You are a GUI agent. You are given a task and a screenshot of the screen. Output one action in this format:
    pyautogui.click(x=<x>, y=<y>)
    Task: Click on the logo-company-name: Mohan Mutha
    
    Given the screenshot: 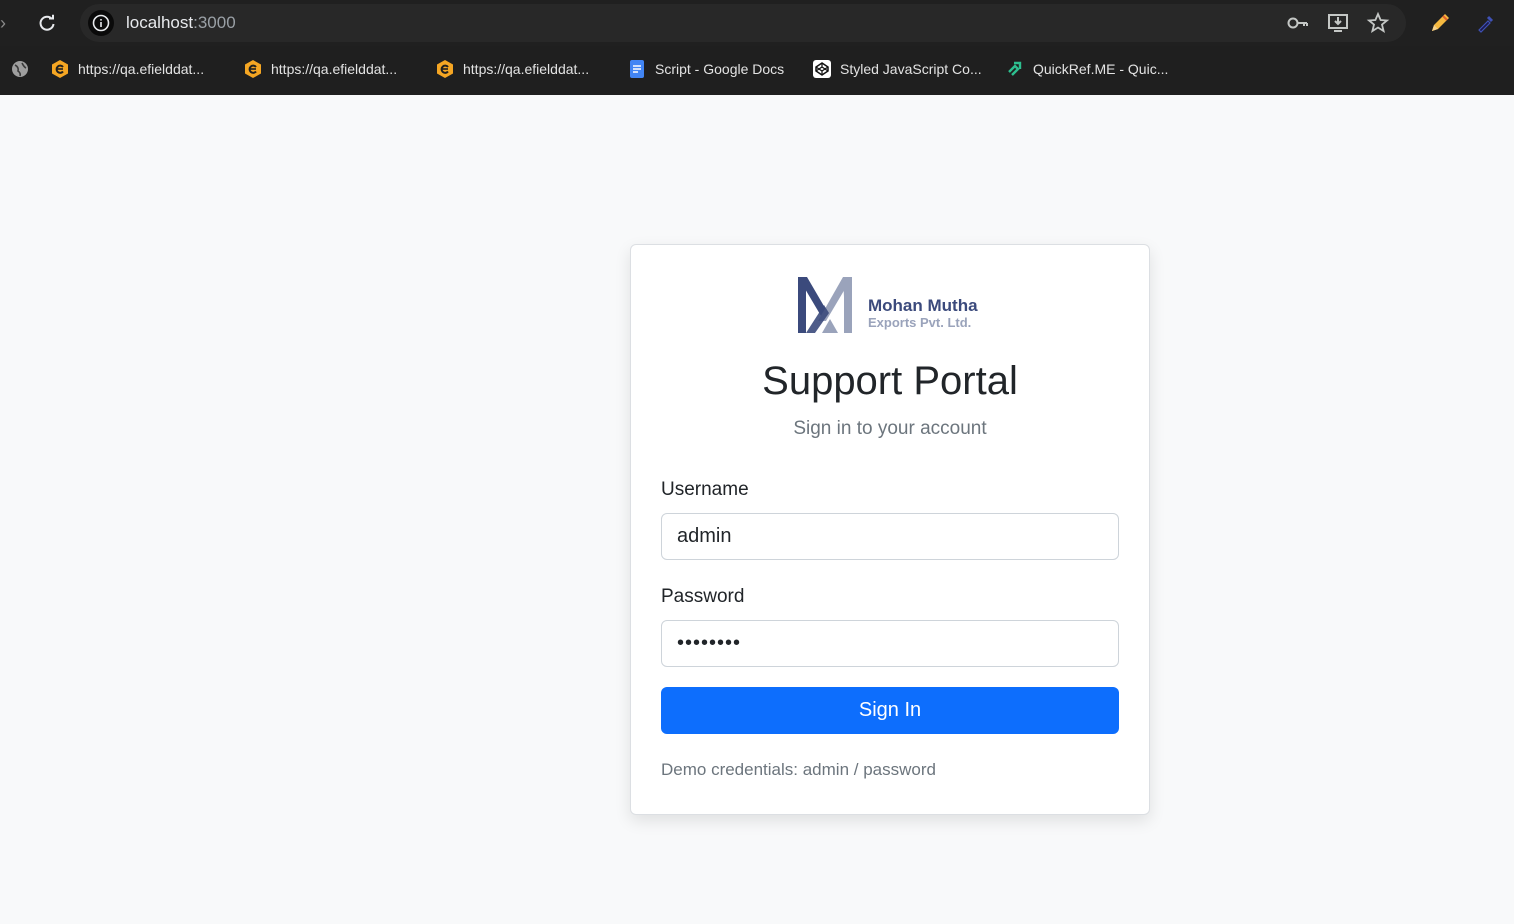 What is the action you would take?
    pyautogui.click(x=923, y=305)
    